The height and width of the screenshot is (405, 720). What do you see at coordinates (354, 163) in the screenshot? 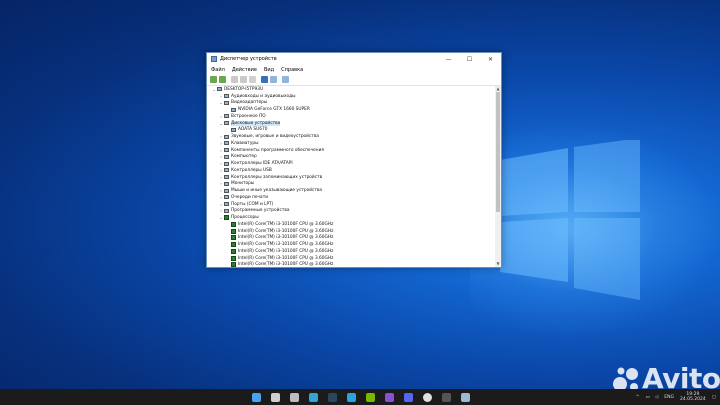
I see `tree-node: › Контроллеры IDE ATA/ATAPI` at bounding box center [354, 163].